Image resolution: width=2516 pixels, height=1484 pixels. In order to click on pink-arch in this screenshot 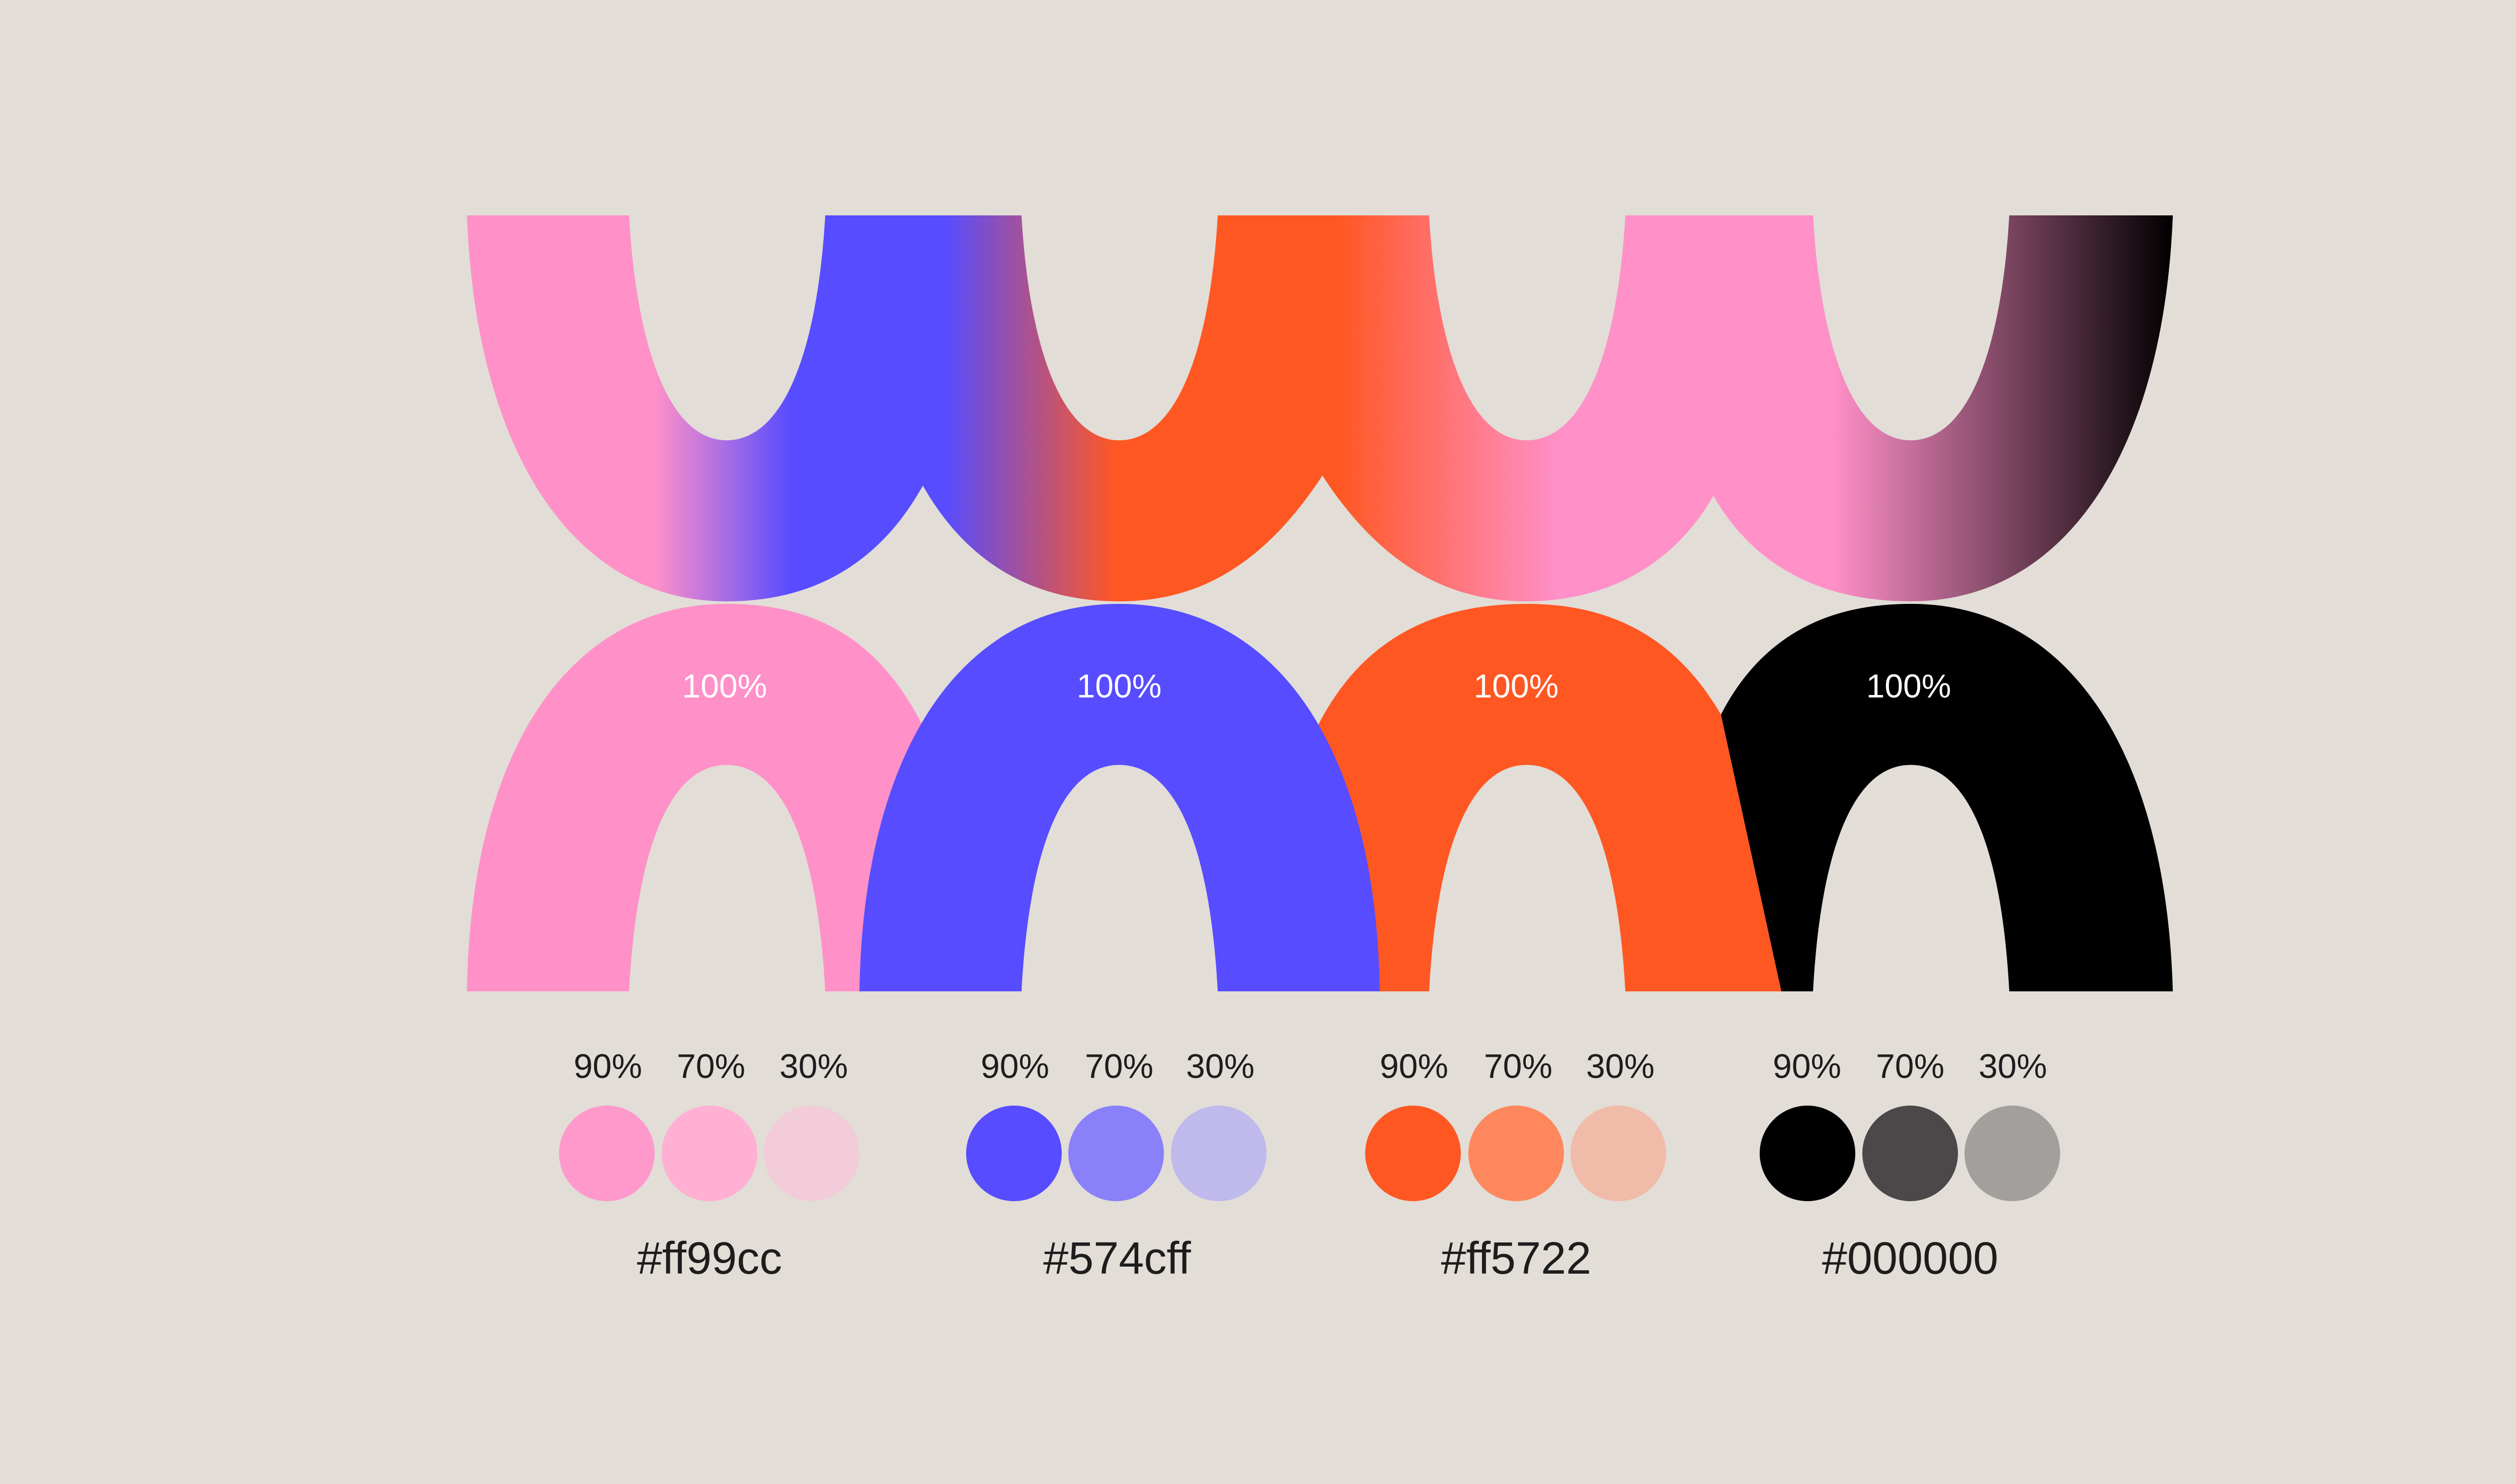, I will do `click(695, 797)`.